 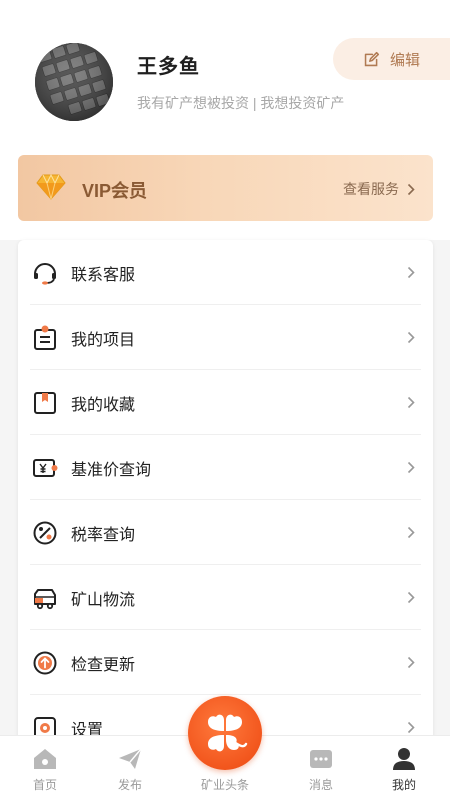 What do you see at coordinates (45, 532) in the screenshot?
I see `percent-icon` at bounding box center [45, 532].